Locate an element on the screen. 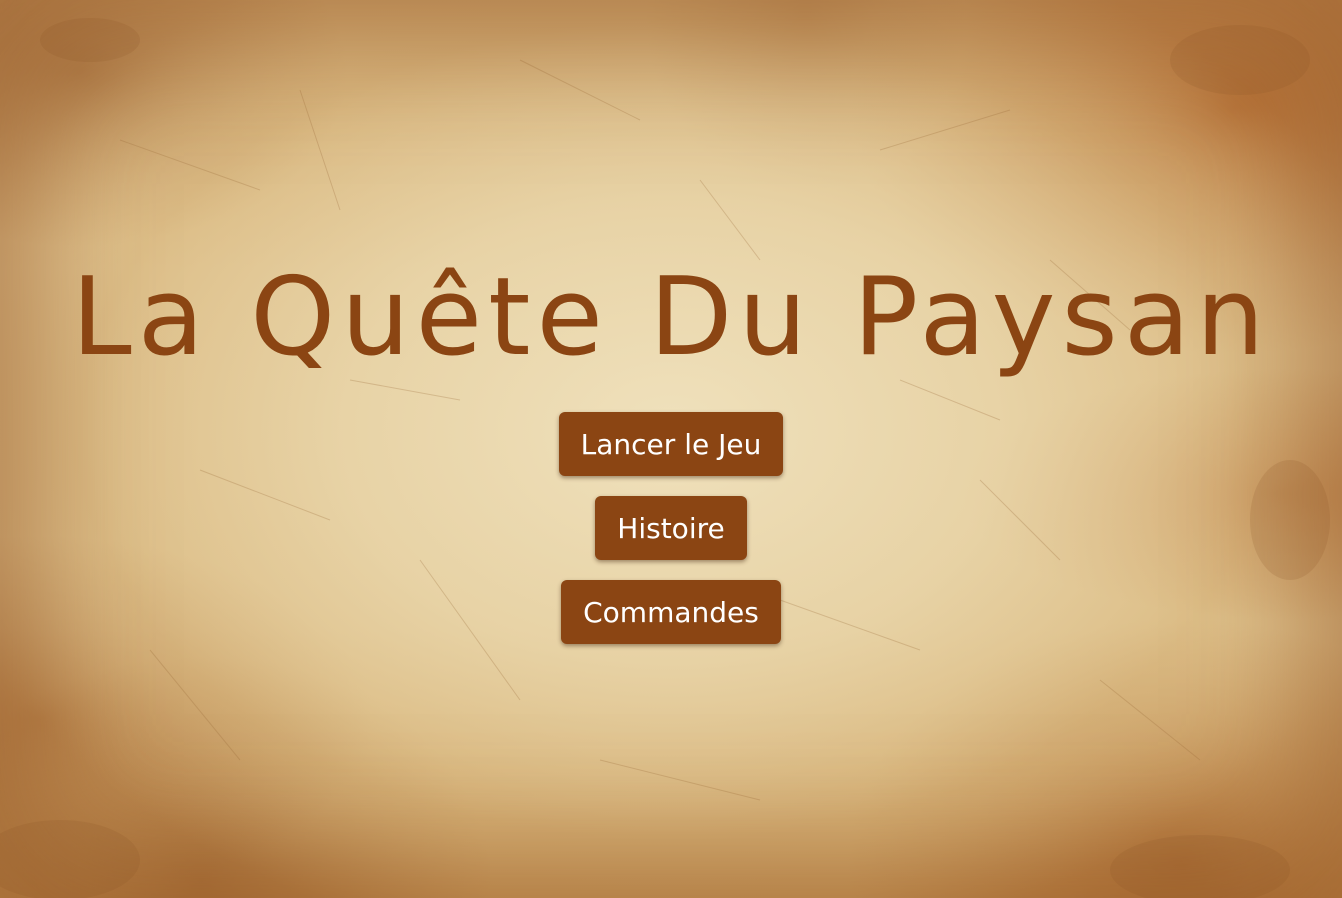 The width and height of the screenshot is (1342, 898). controls-button: Commandes is located at coordinates (671, 612).